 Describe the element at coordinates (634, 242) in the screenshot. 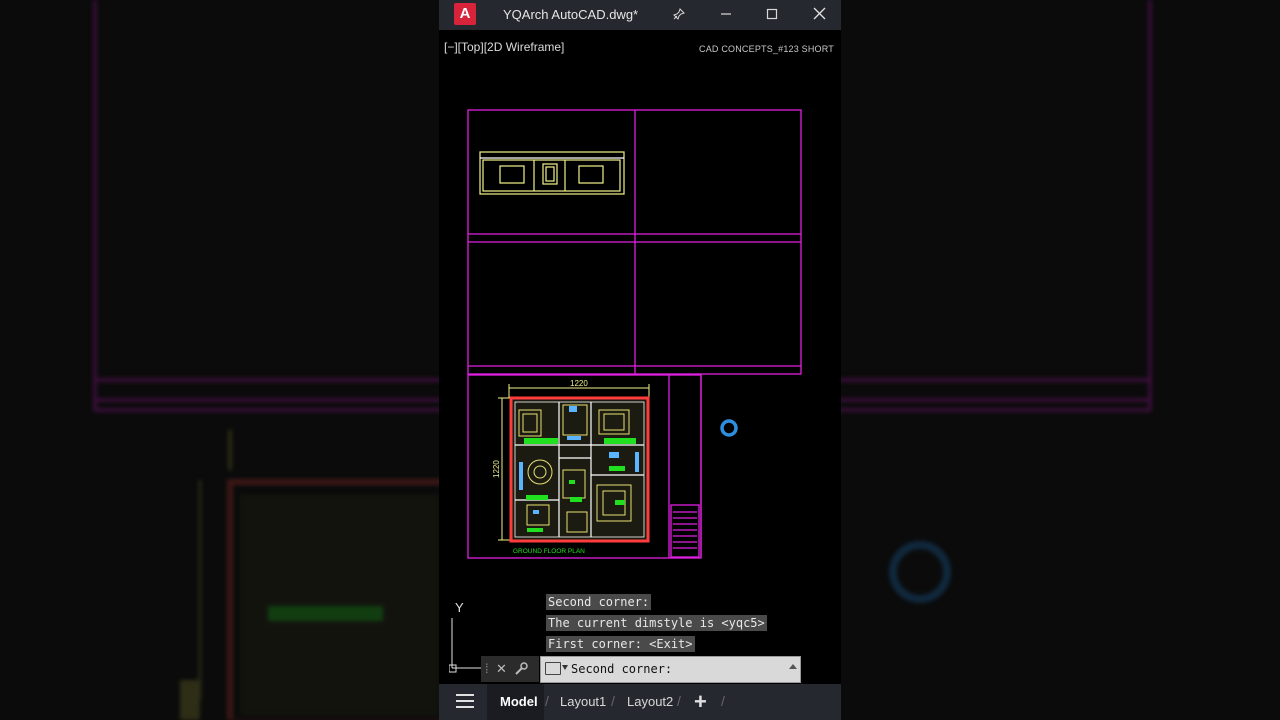

I see `sheet-frame-top` at that location.